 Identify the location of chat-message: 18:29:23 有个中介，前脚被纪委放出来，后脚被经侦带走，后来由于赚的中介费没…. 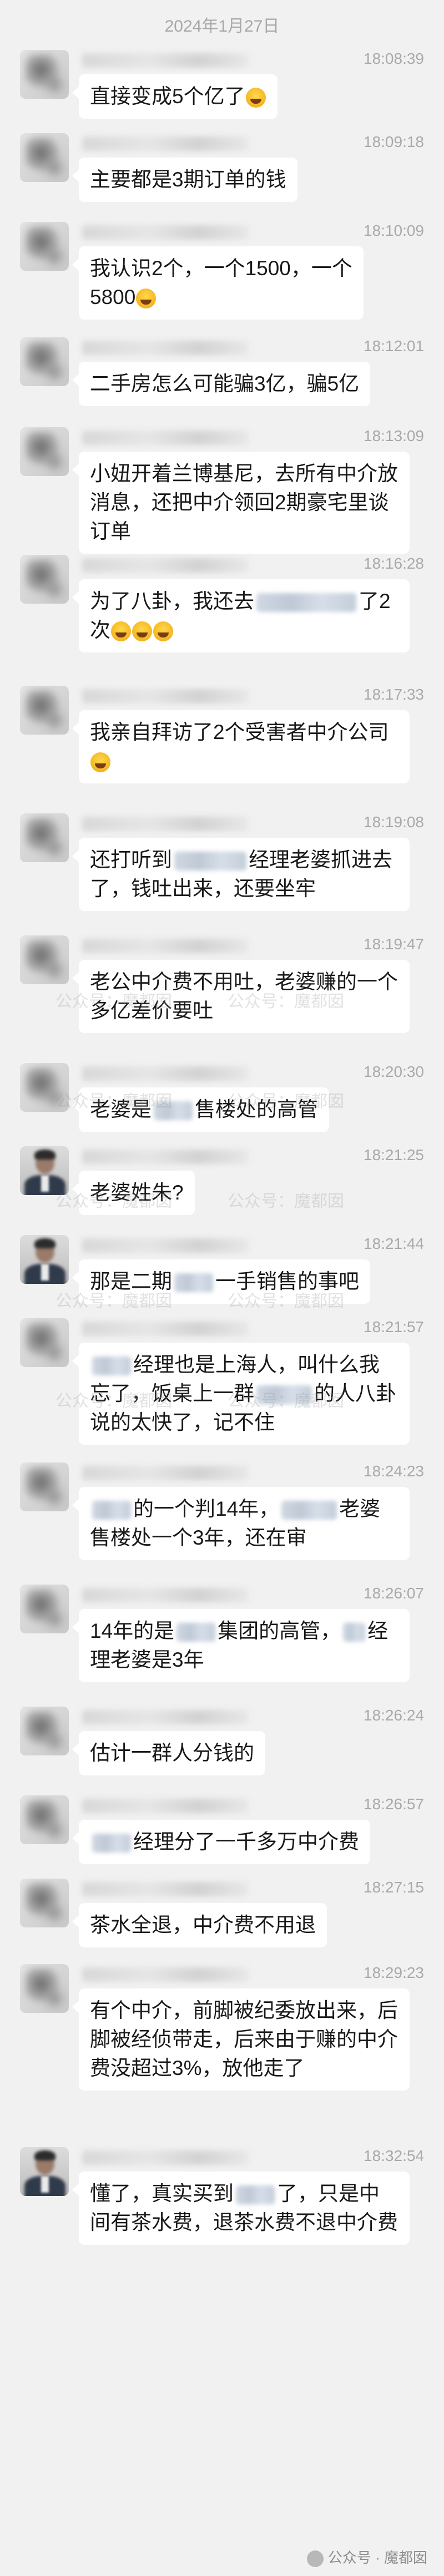
(222, 2029).